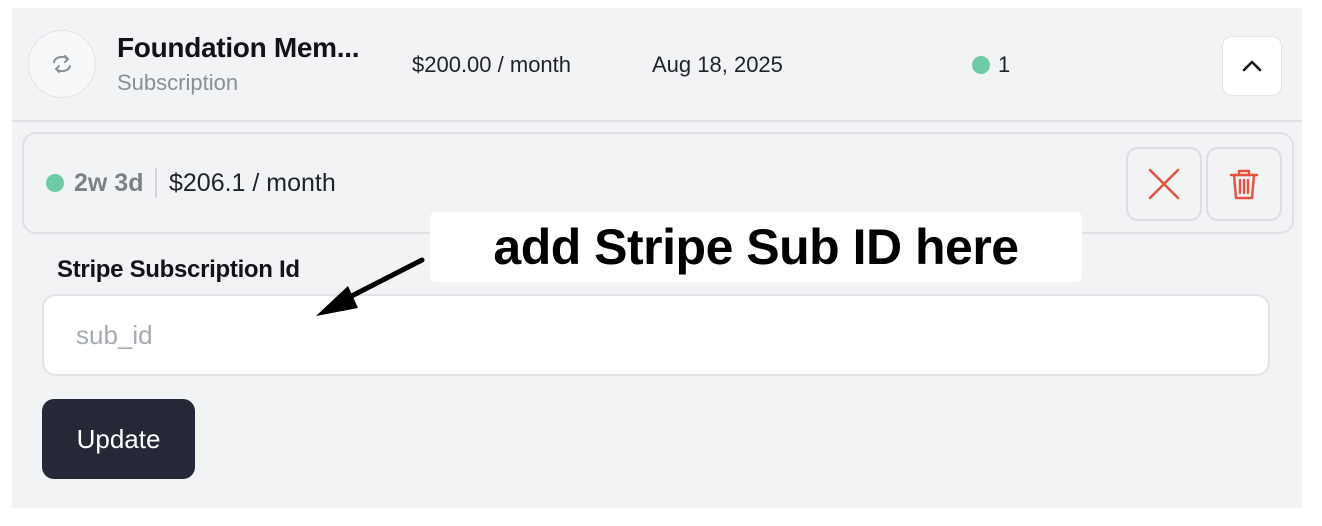 This screenshot has height=526, width=1322. Describe the element at coordinates (756, 247) in the screenshot. I see `annotation-callout: add Stripe Sub ID here` at that location.